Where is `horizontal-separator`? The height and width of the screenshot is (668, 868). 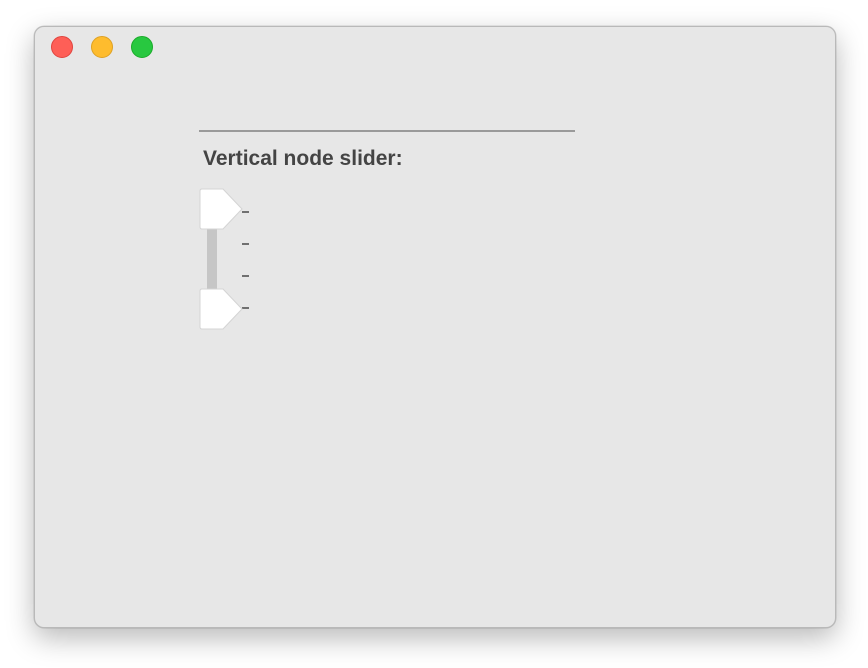 horizontal-separator is located at coordinates (387, 131).